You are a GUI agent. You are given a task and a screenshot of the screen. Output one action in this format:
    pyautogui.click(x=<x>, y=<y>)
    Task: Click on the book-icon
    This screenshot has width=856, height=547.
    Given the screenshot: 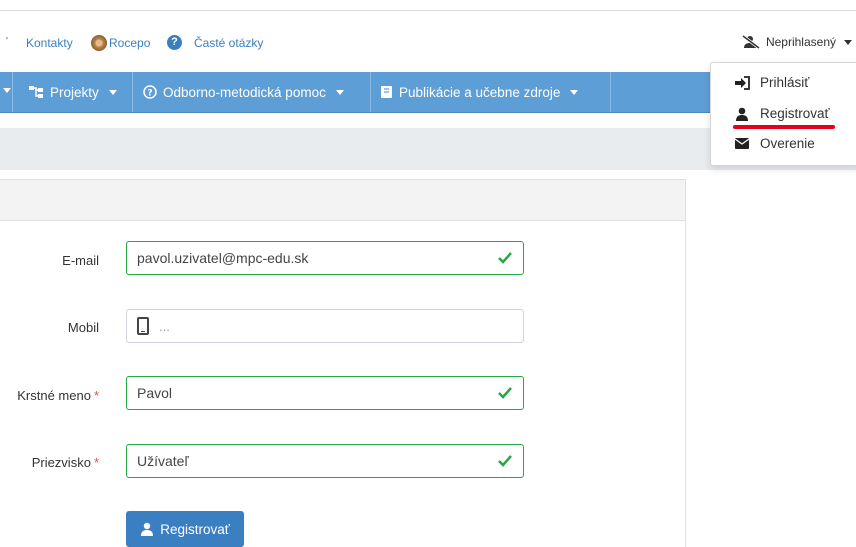 What is the action you would take?
    pyautogui.click(x=386, y=92)
    